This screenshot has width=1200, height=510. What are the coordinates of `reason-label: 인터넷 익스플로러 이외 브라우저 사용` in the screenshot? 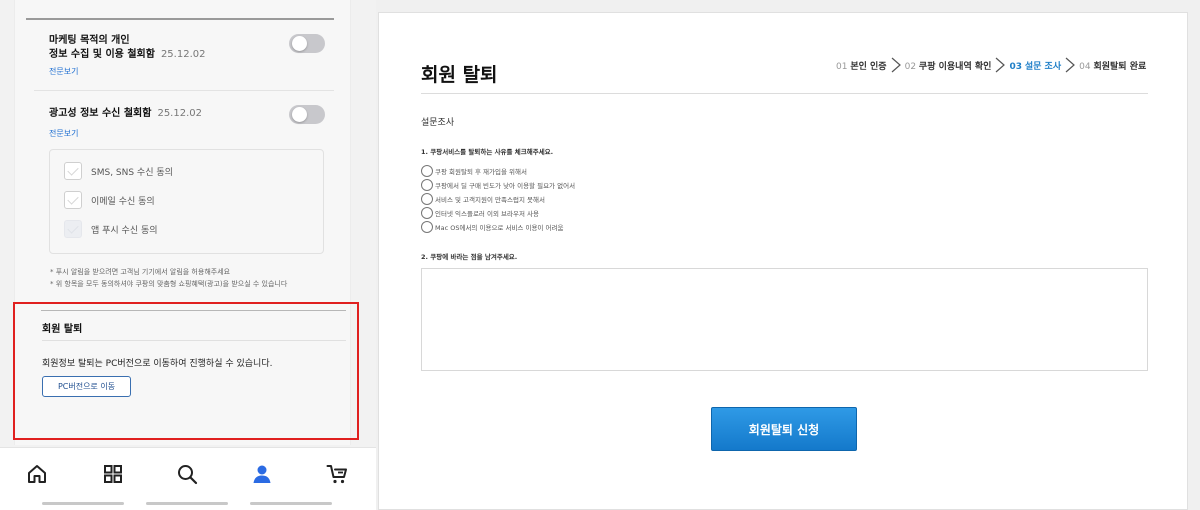 It's located at (487, 213).